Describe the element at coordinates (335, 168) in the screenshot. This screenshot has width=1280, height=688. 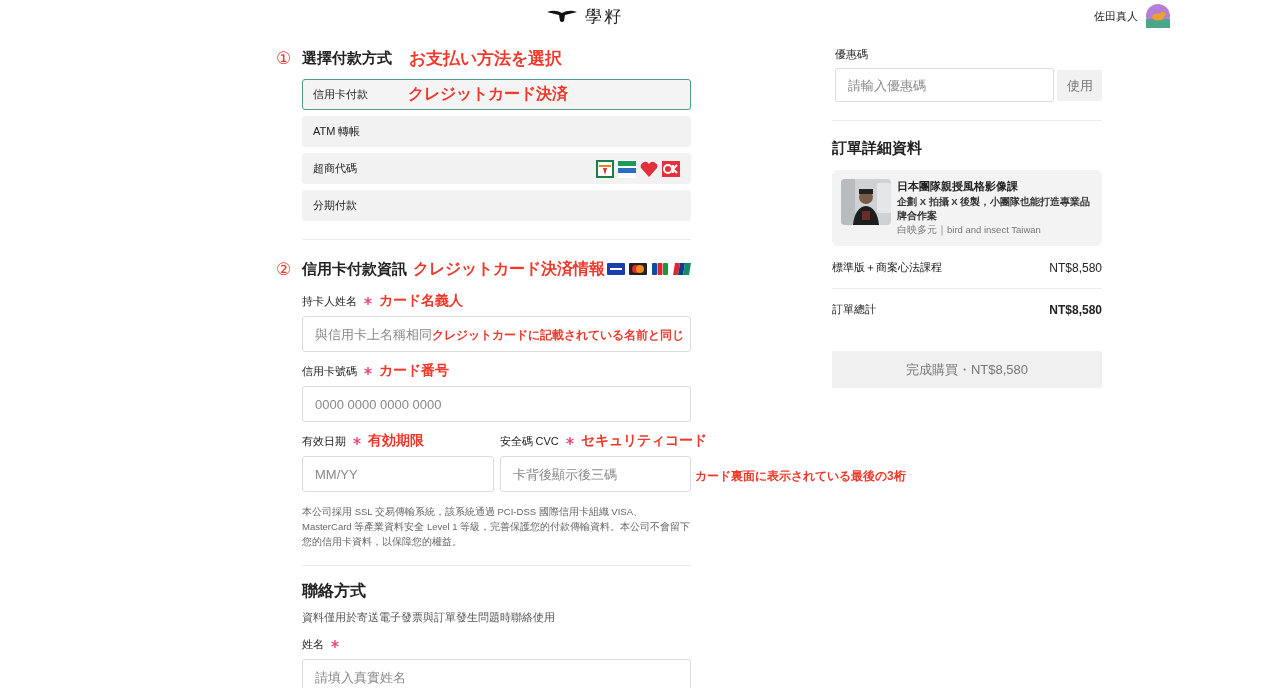
I see `option-label: 超商代碼` at that location.